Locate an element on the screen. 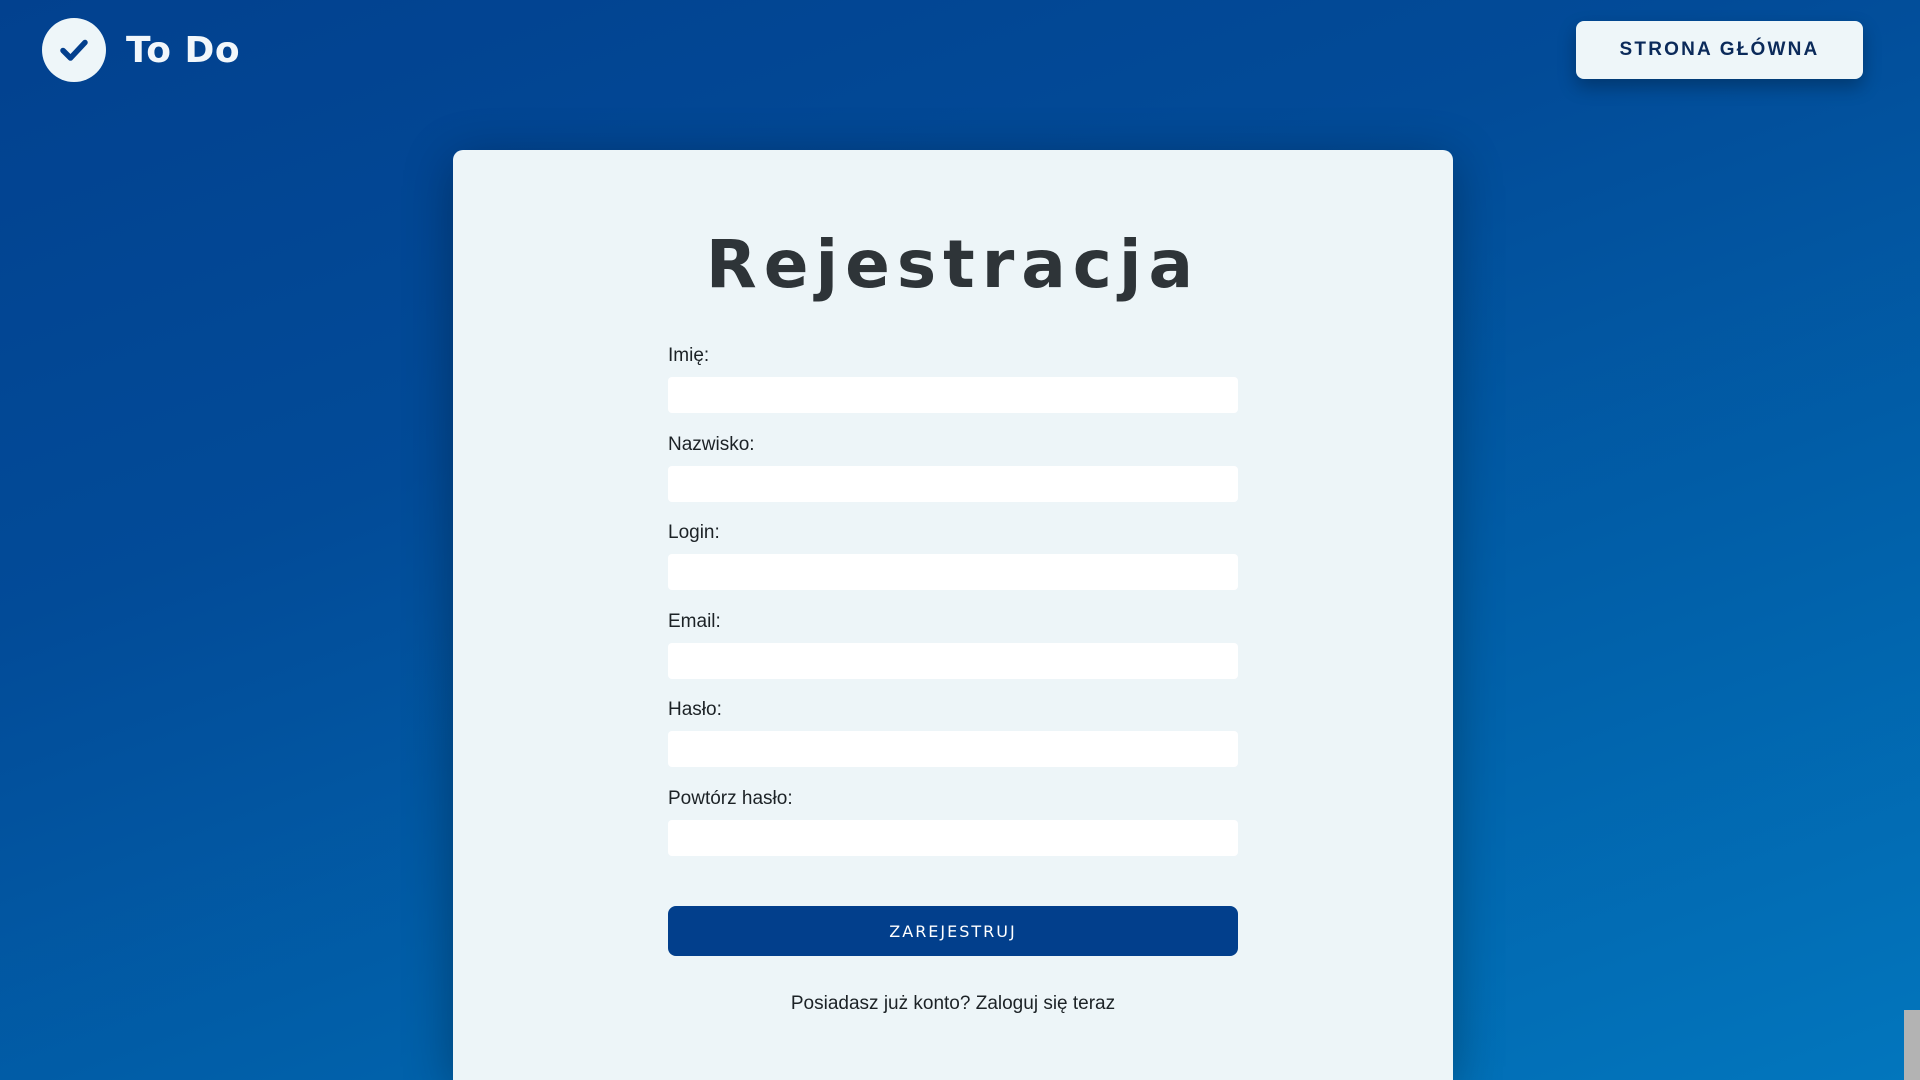 Image resolution: width=1920 pixels, height=1080 pixels. repeat-password-label: Powtórz hasło: is located at coordinates (730, 798).